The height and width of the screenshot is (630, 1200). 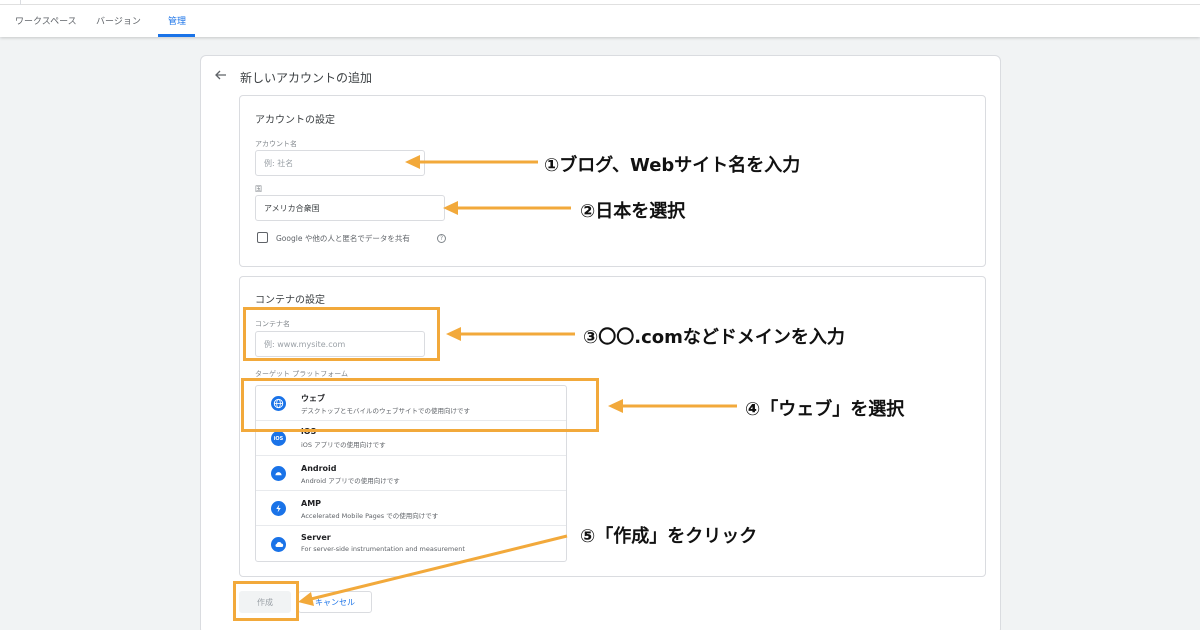 What do you see at coordinates (600, 2) in the screenshot?
I see `top-edge` at bounding box center [600, 2].